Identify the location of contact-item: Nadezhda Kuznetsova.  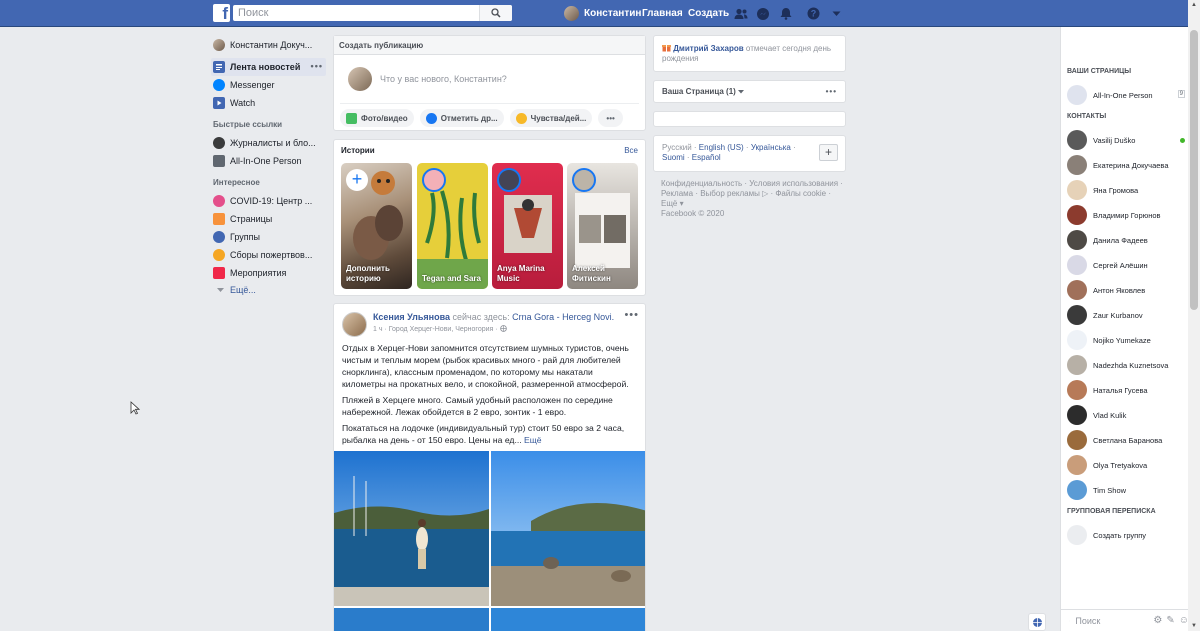
(1126, 365).